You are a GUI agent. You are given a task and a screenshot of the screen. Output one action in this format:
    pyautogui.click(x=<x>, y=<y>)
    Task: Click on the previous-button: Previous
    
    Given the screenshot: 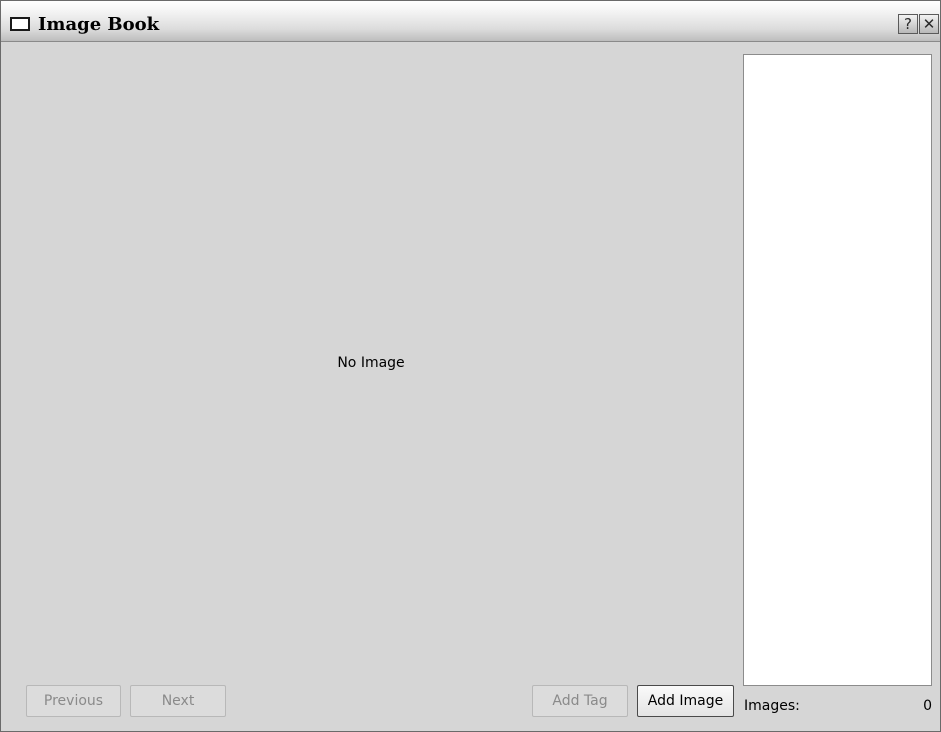 What is the action you would take?
    pyautogui.click(x=73, y=701)
    